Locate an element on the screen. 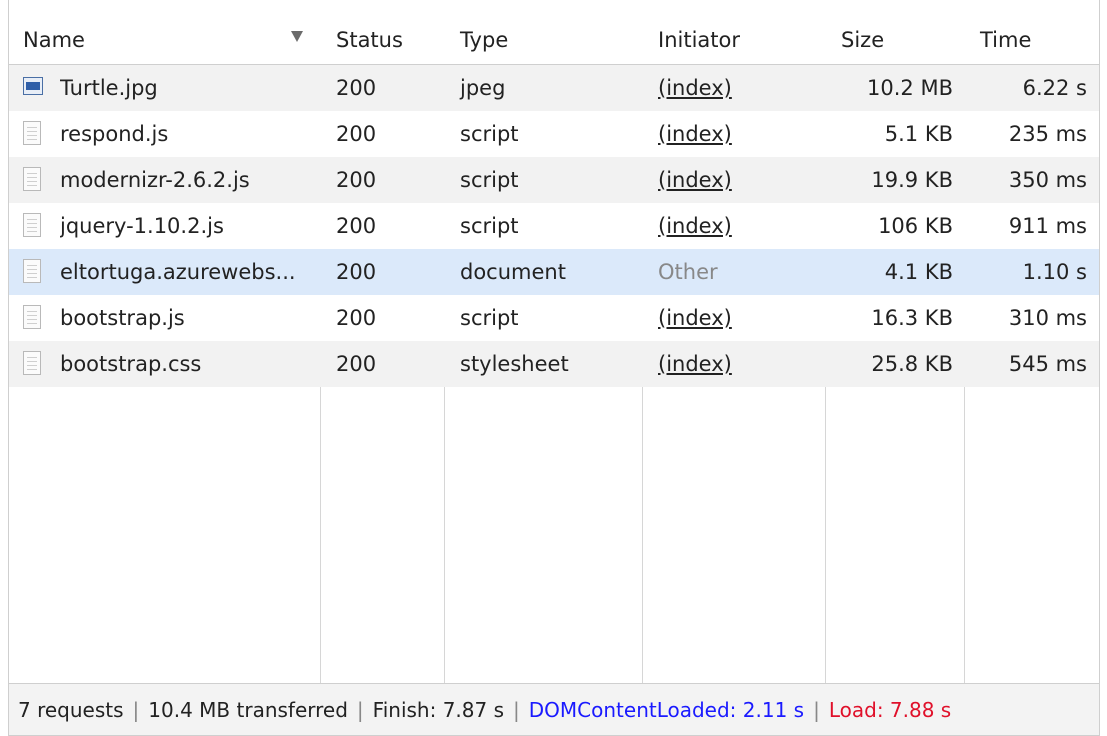 This screenshot has width=1107, height=736. request-size: 5.1 KB is located at coordinates (918, 134).